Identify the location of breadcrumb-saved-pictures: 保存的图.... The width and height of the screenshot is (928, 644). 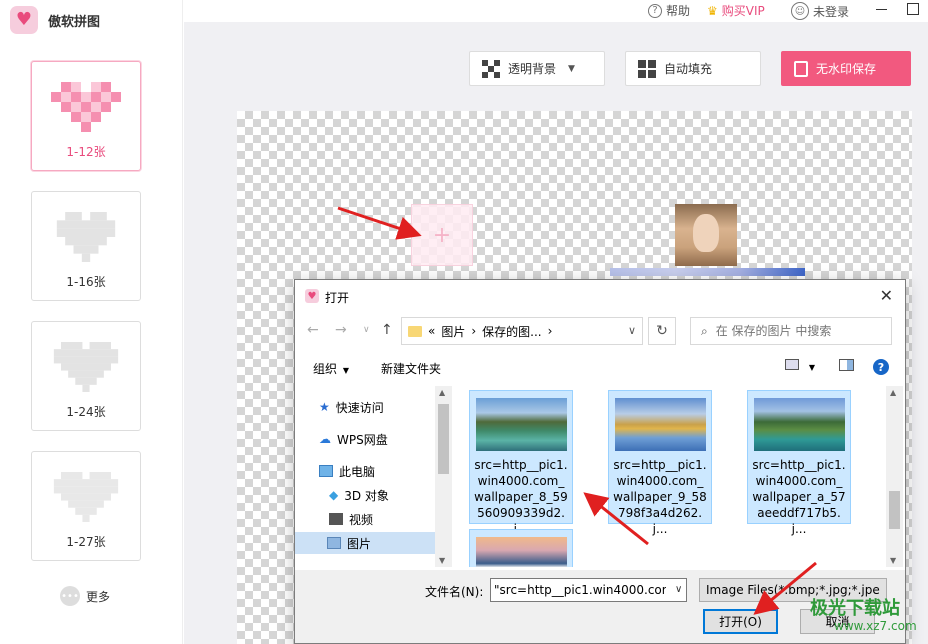
(511, 331).